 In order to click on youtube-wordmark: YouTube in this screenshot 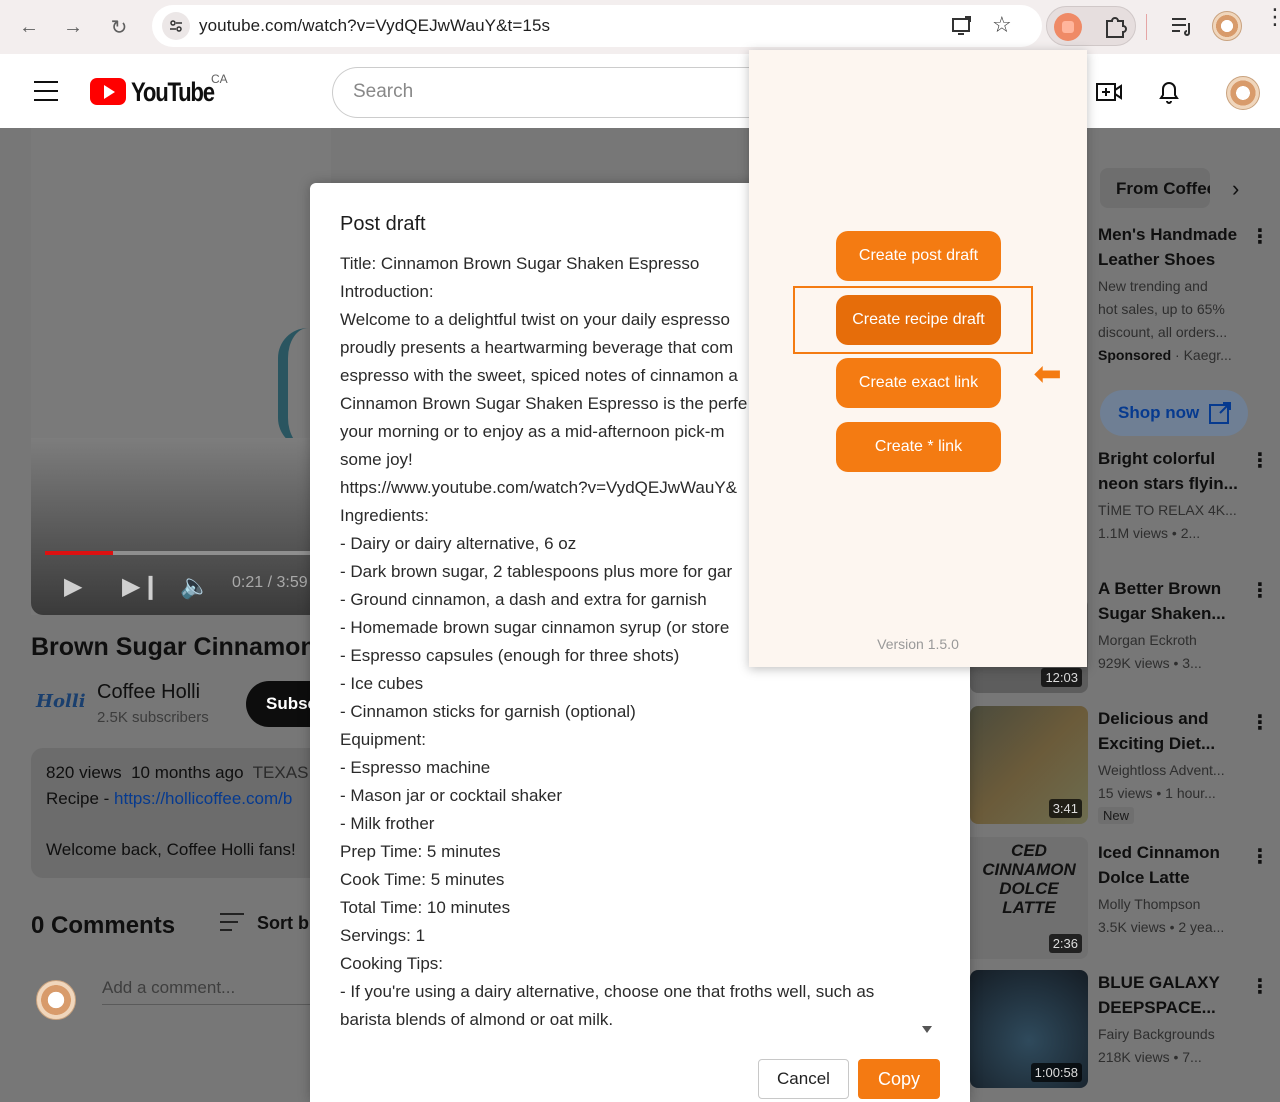, I will do `click(173, 92)`.